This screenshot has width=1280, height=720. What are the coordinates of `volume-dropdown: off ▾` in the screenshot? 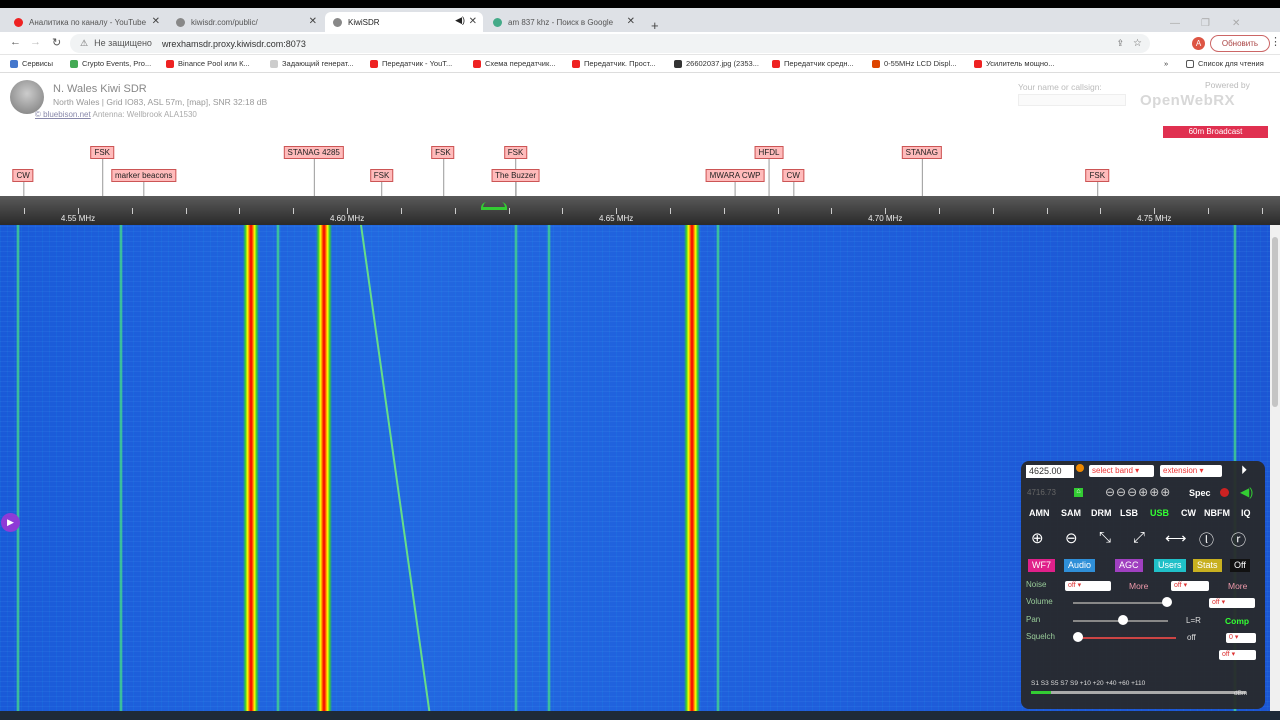 It's located at (1232, 603).